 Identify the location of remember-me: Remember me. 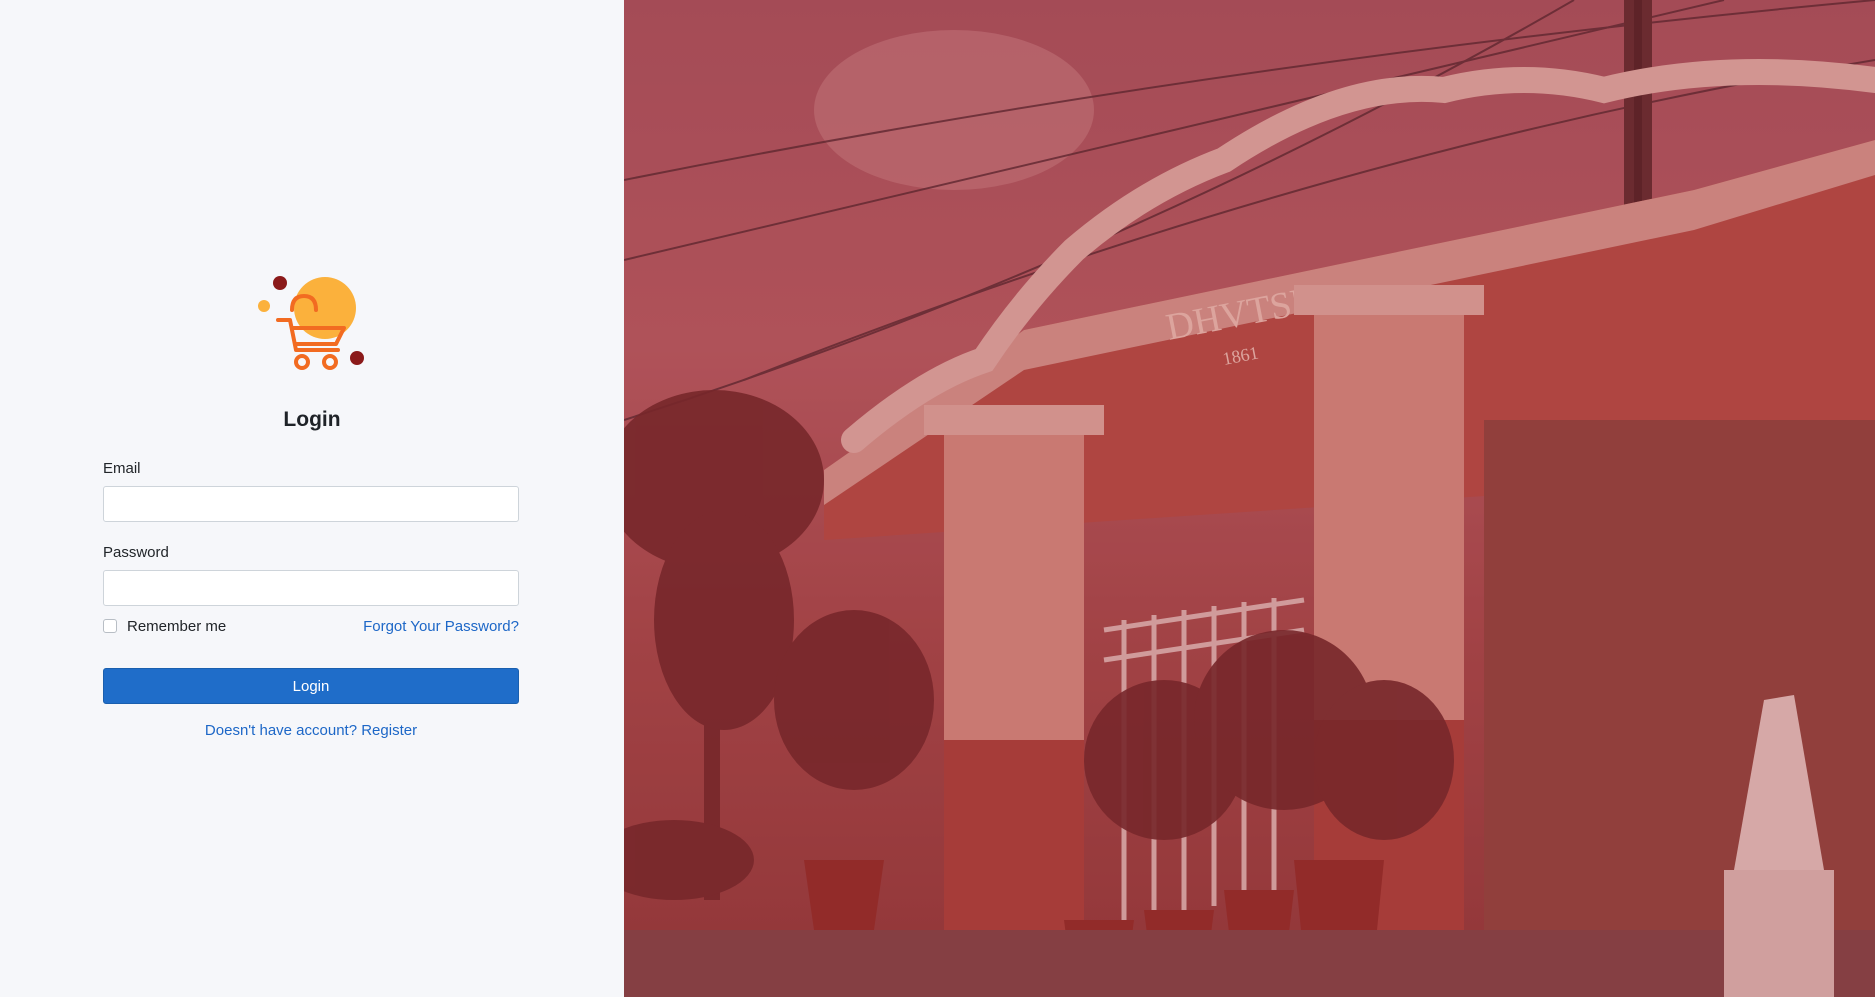
(164, 626).